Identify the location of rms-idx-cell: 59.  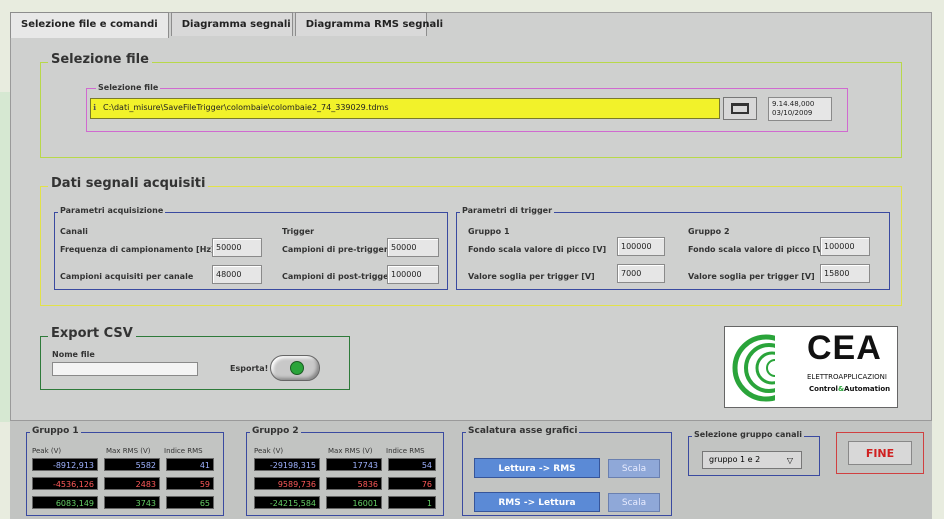
(190, 483).